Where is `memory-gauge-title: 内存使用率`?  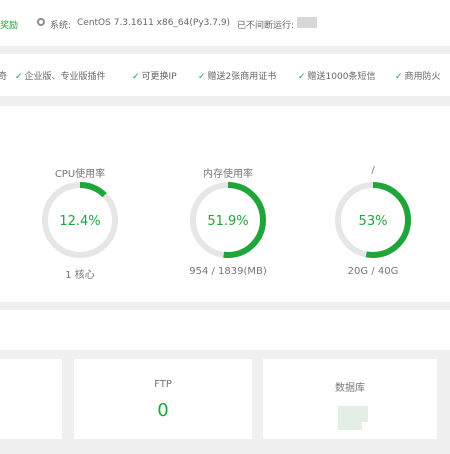 memory-gauge-title: 内存使用率 is located at coordinates (228, 174).